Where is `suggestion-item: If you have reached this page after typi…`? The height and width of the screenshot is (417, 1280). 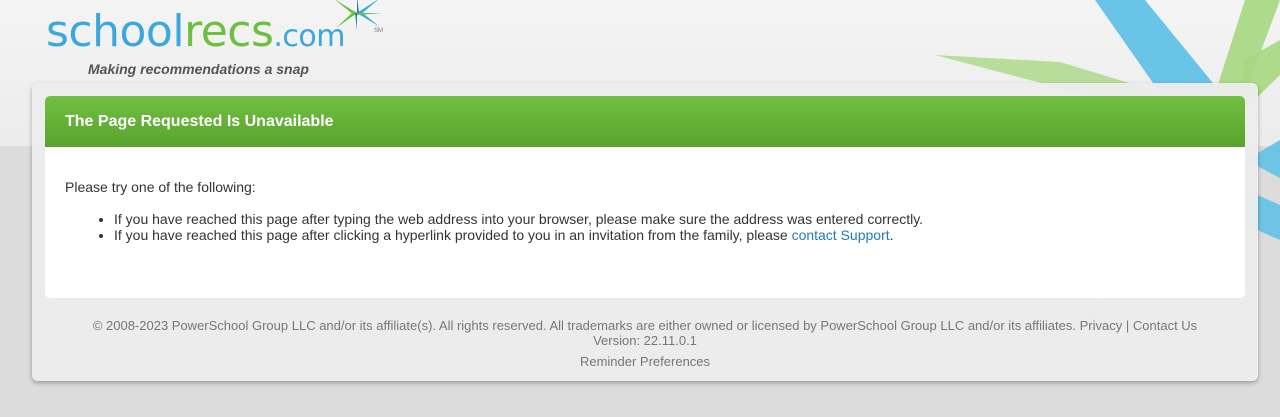
suggestion-item: If you have reached this page after typi… is located at coordinates (669, 219).